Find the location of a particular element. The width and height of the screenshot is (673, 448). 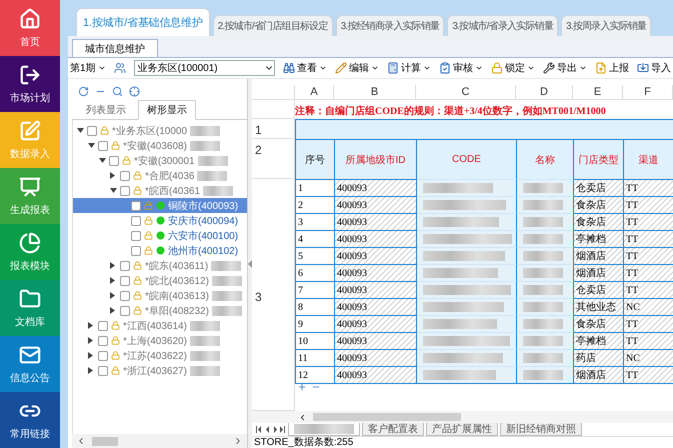

sidebar-label: 数据录入 is located at coordinates (30, 154).